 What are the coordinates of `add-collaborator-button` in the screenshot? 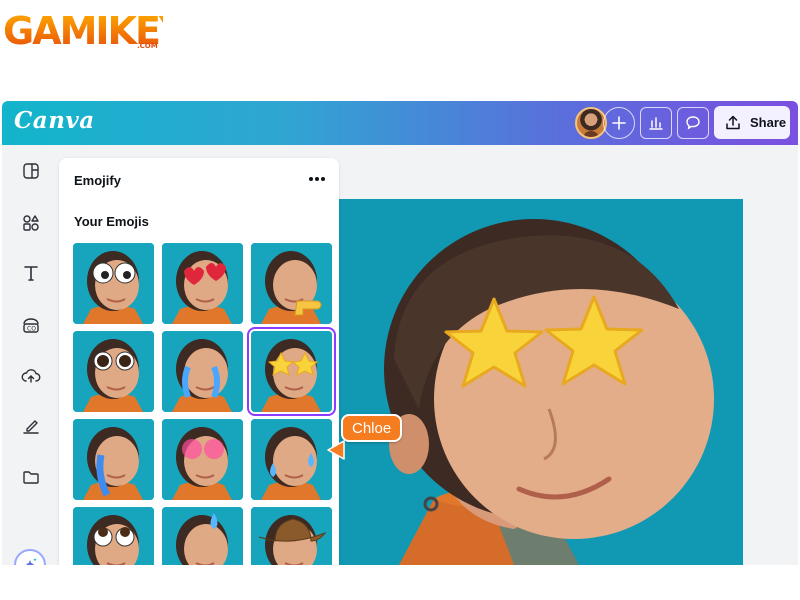 It's located at (619, 123).